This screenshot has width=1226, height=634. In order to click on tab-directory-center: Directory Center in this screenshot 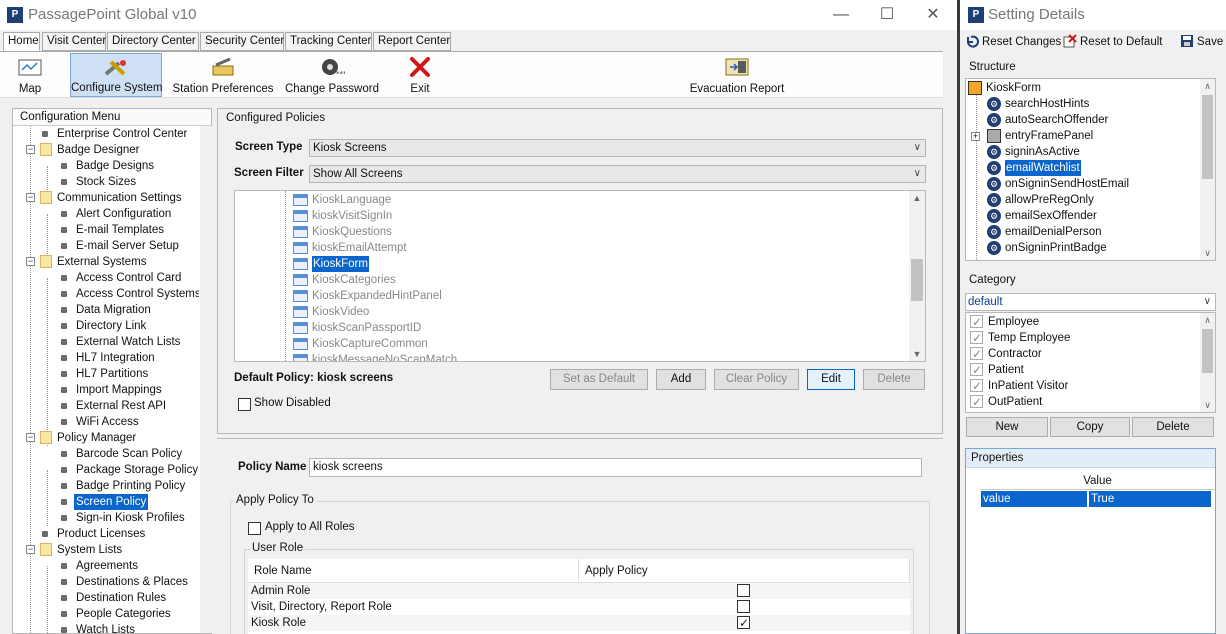, I will do `click(153, 41)`.